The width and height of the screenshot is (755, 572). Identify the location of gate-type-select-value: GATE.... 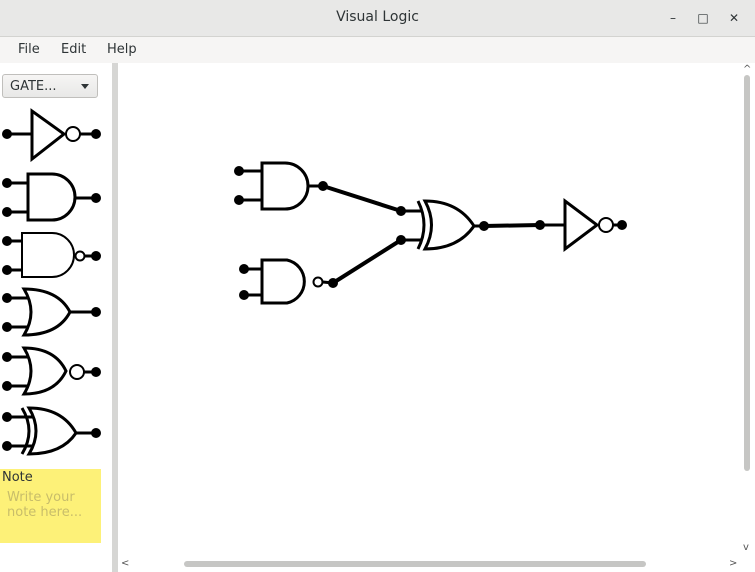
(33, 86).